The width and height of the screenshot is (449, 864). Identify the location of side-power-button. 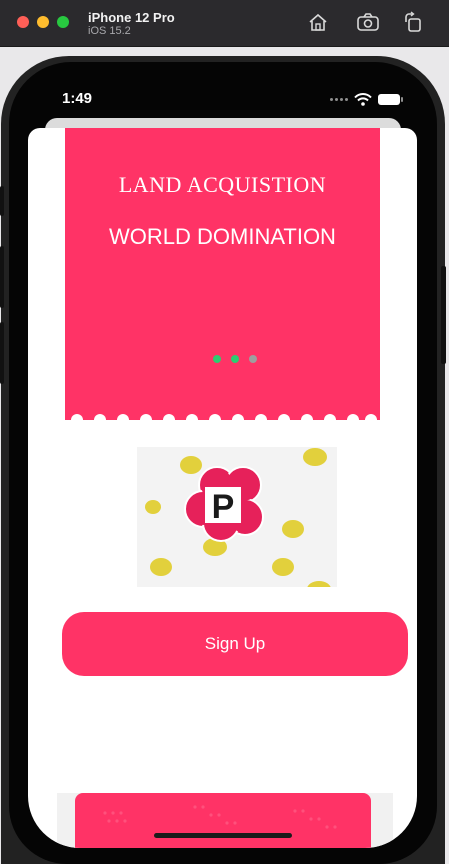
(443, 315).